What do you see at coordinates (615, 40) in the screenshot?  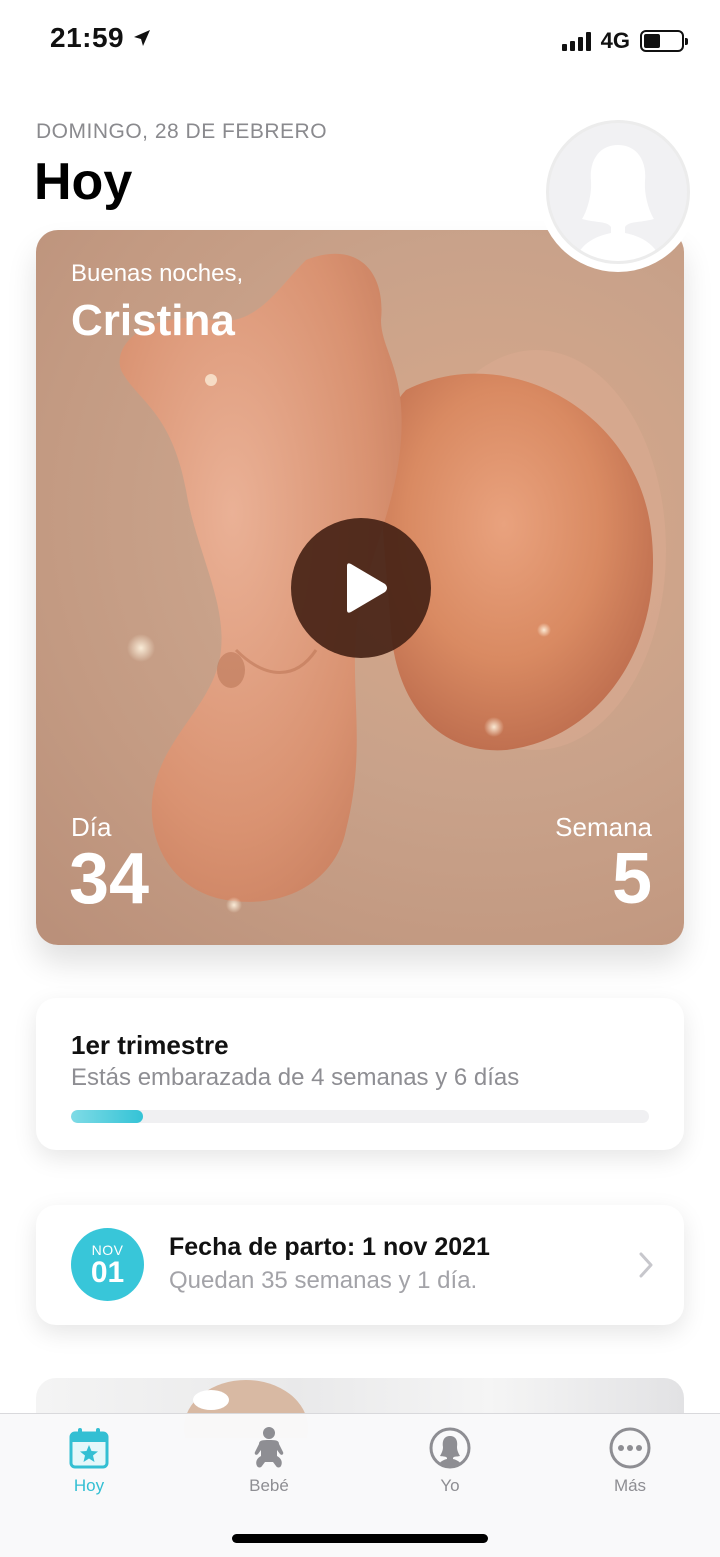 I see `network-type: 4G` at bounding box center [615, 40].